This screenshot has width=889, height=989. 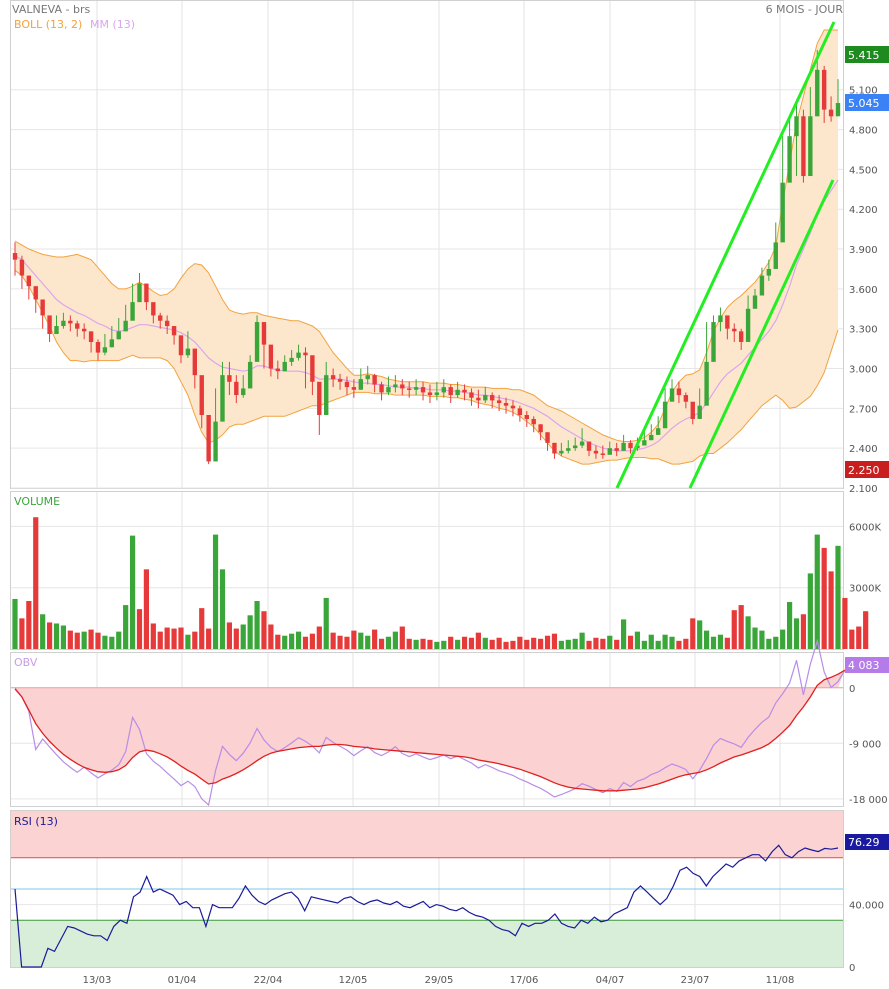 What do you see at coordinates (867, 54) in the screenshot?
I see `high-price-badge: 5.415` at bounding box center [867, 54].